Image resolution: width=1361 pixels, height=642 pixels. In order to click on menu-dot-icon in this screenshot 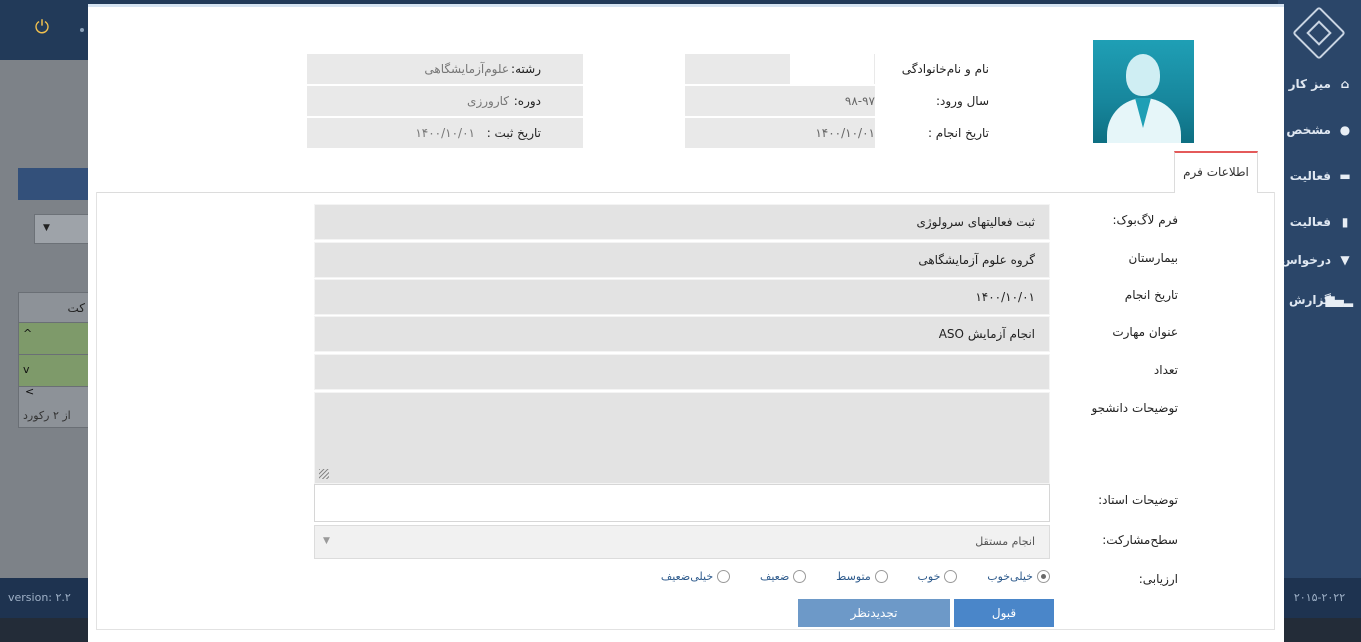, I will do `click(82, 30)`.